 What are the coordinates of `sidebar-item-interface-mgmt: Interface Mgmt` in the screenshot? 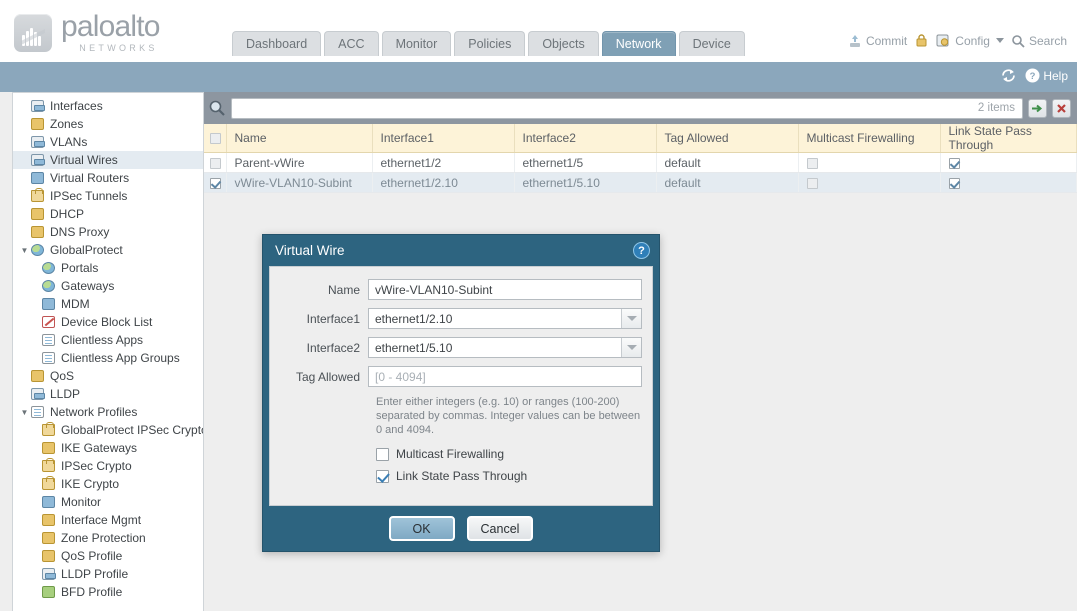 It's located at (108, 520).